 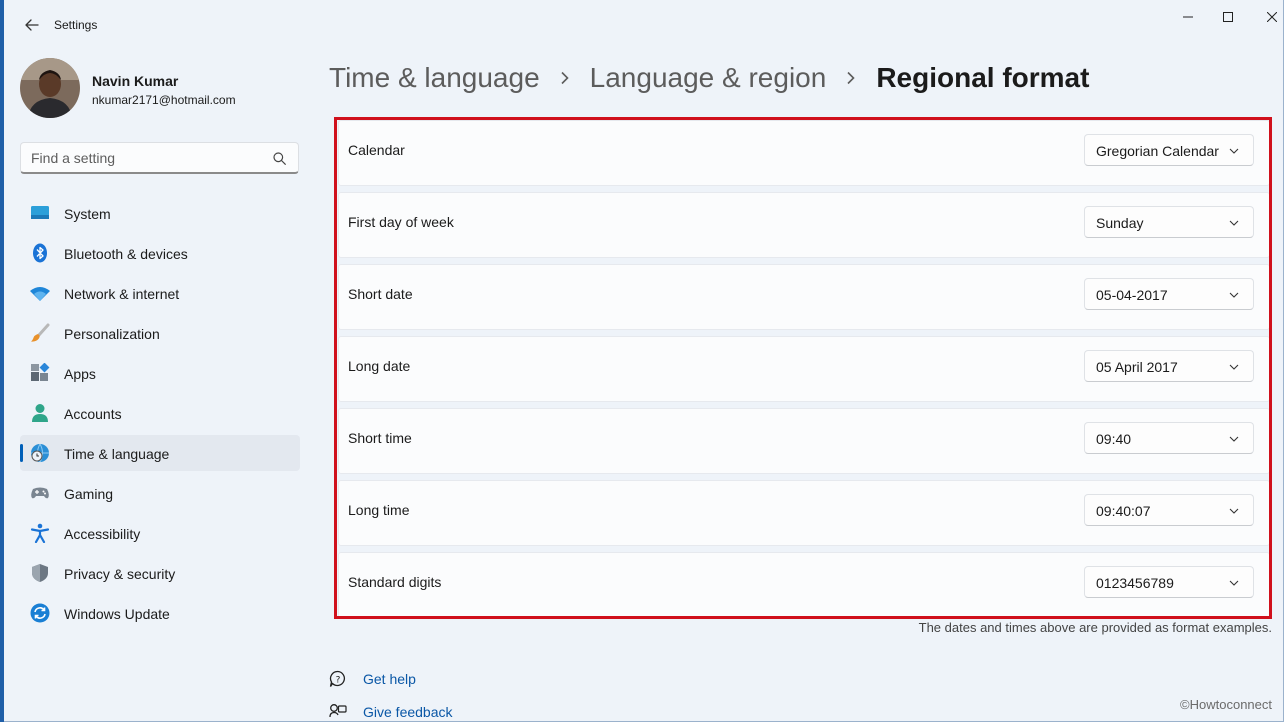 I want to click on help-chat-icon: ?, so click(x=337, y=678).